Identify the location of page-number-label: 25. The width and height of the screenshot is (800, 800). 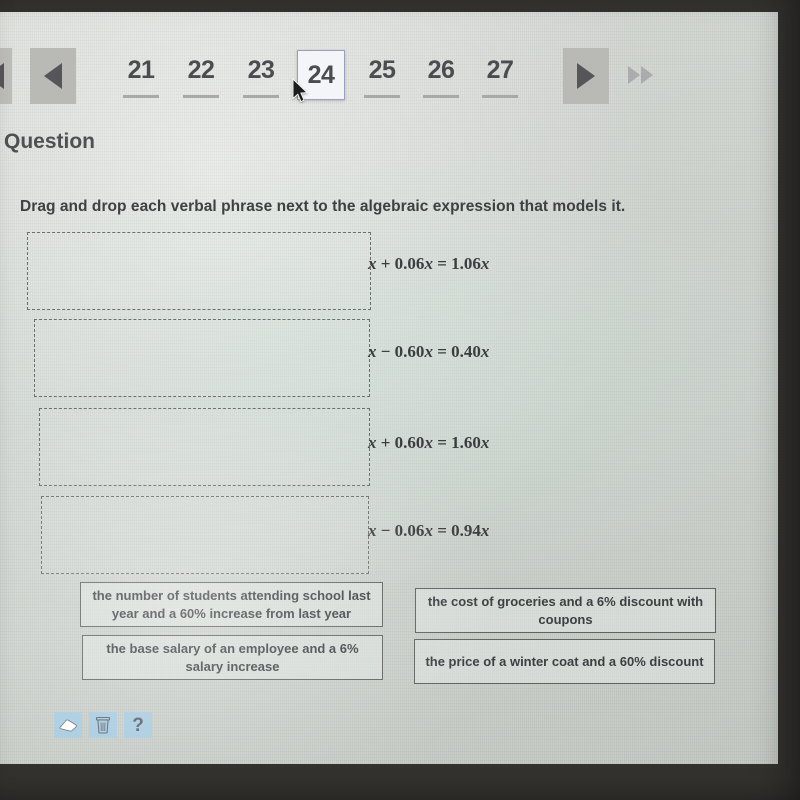
(382, 70).